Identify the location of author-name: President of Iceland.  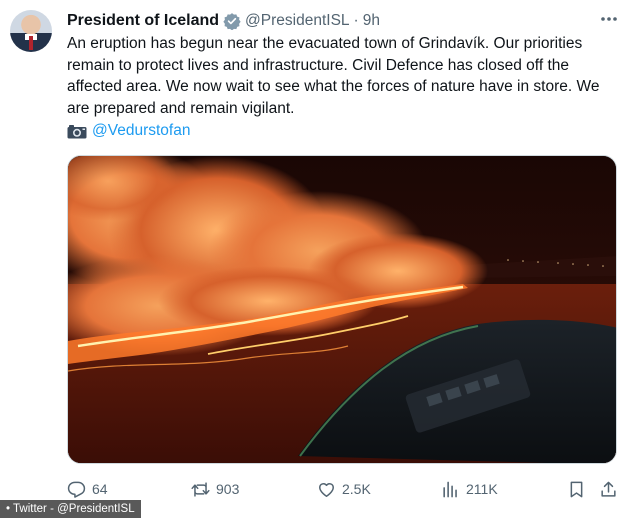
(143, 21).